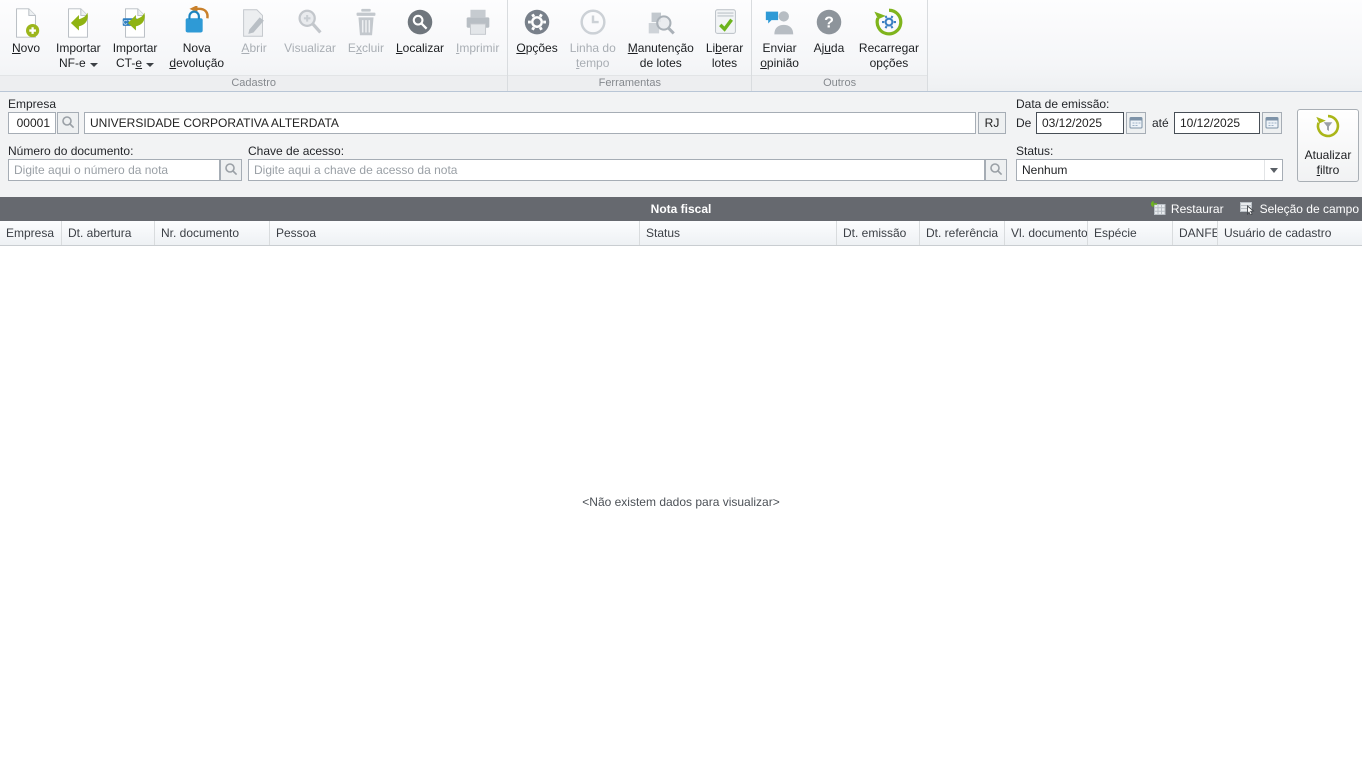 This screenshot has height=757, width=1362. I want to click on date-until-label: até, so click(1160, 123).